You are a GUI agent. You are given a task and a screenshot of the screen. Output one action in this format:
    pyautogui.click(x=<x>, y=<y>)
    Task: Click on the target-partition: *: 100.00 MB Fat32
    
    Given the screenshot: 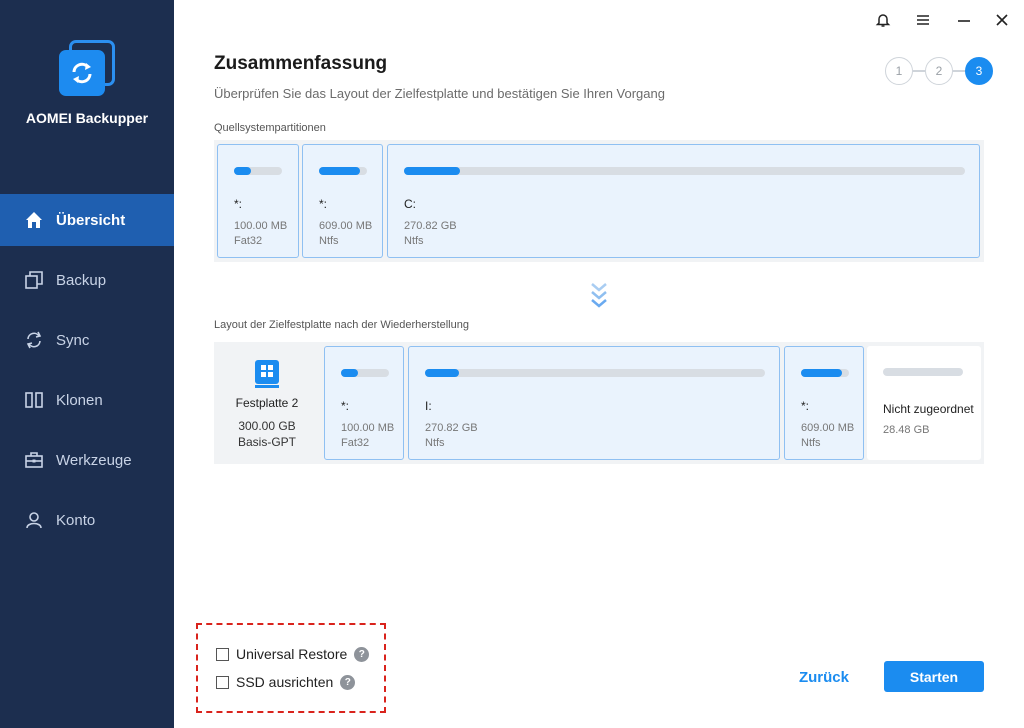 What is the action you would take?
    pyautogui.click(x=364, y=403)
    